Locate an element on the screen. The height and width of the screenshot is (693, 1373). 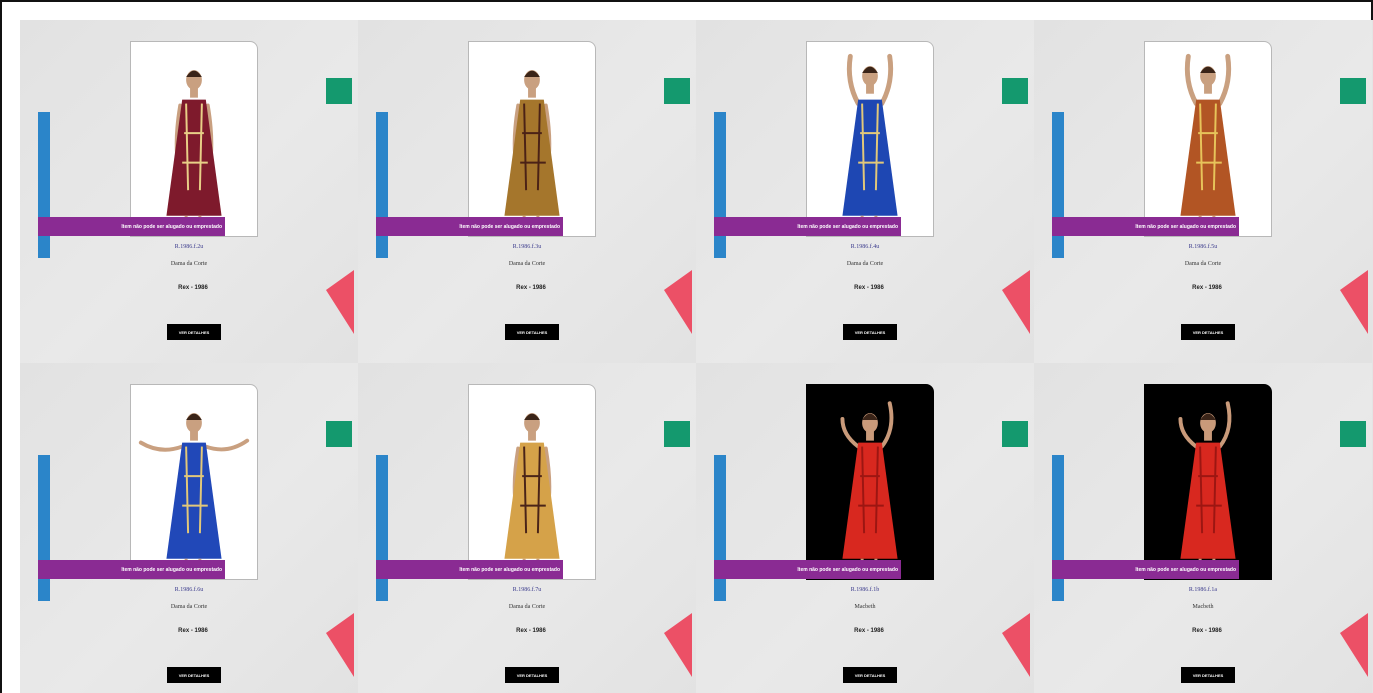
item-code: R.1986.f.2u is located at coordinates (189, 247).